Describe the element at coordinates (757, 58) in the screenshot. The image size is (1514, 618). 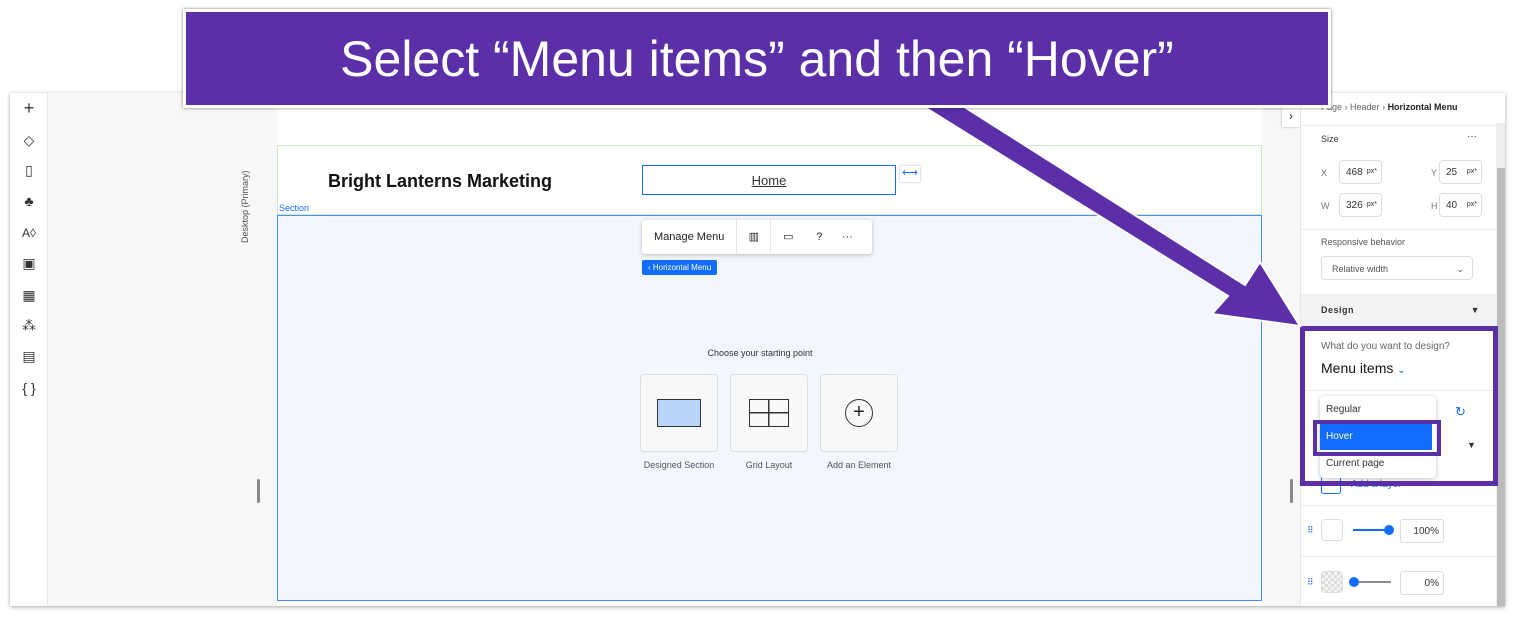
I see `instruction-banner: Select “Menu items” and then “Hover”` at that location.